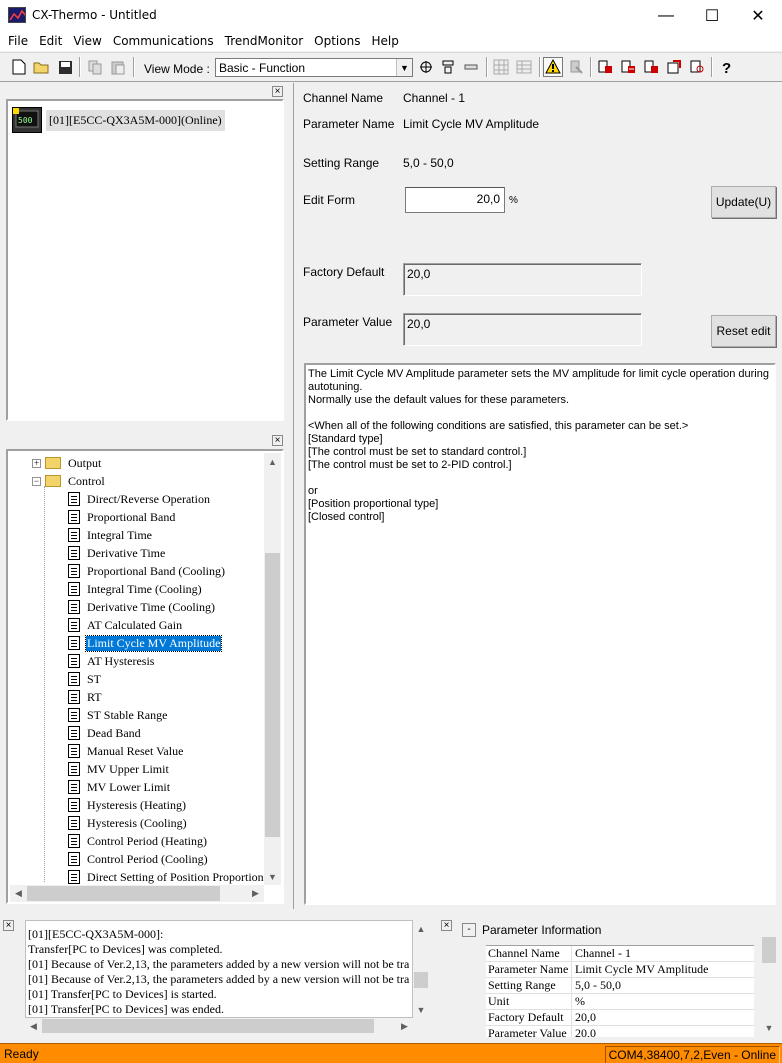 The height and width of the screenshot is (1063, 782). Describe the element at coordinates (262, 68) in the screenshot. I see `view-mode-value: Basic - Function` at that location.